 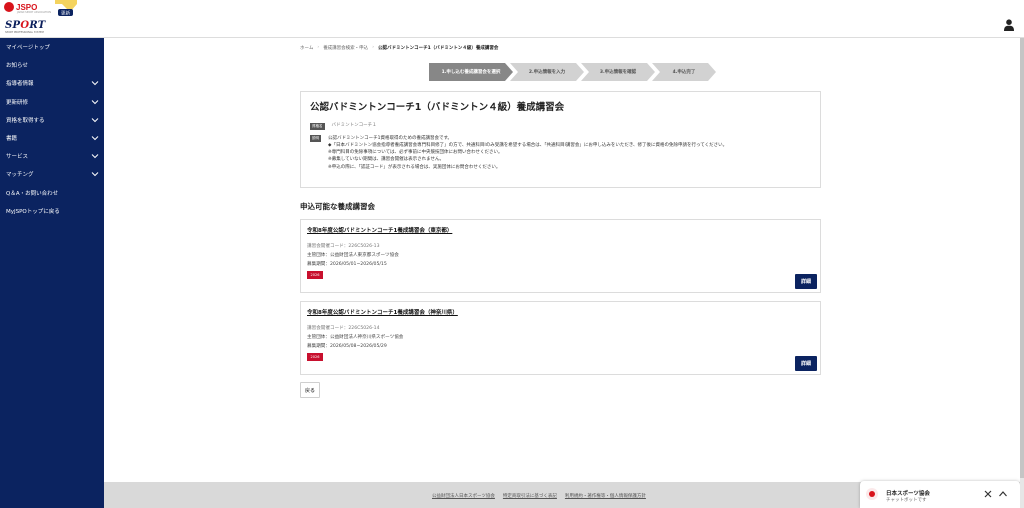 What do you see at coordinates (471, 72) in the screenshot?
I see `step-select-course: 1.申し込む養成講習会を選択` at bounding box center [471, 72].